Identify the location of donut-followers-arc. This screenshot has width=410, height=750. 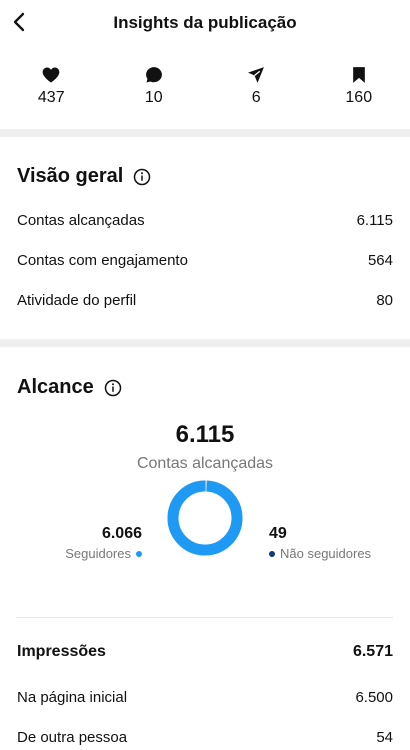
(205, 518).